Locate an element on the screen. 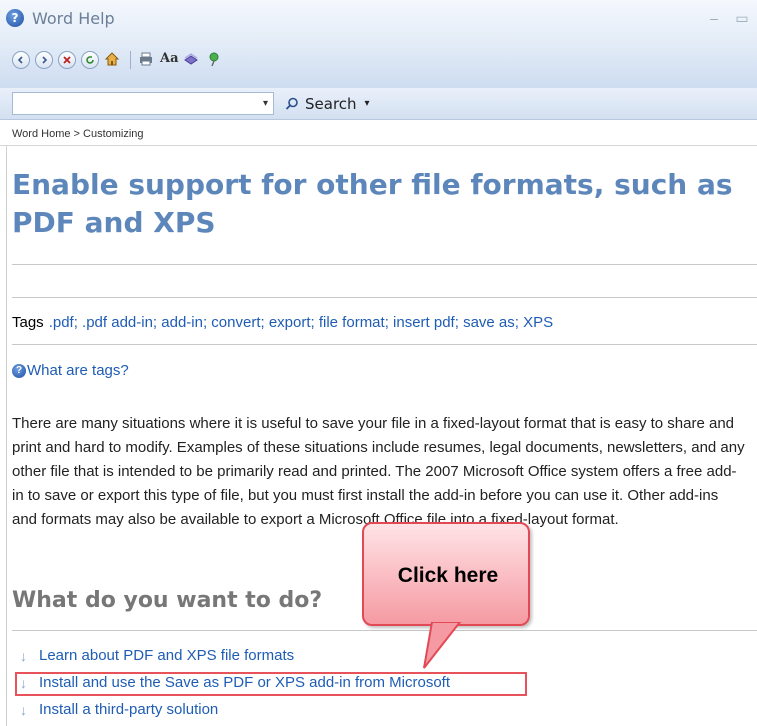  what-are-tags-label: What are tags? is located at coordinates (78, 370).